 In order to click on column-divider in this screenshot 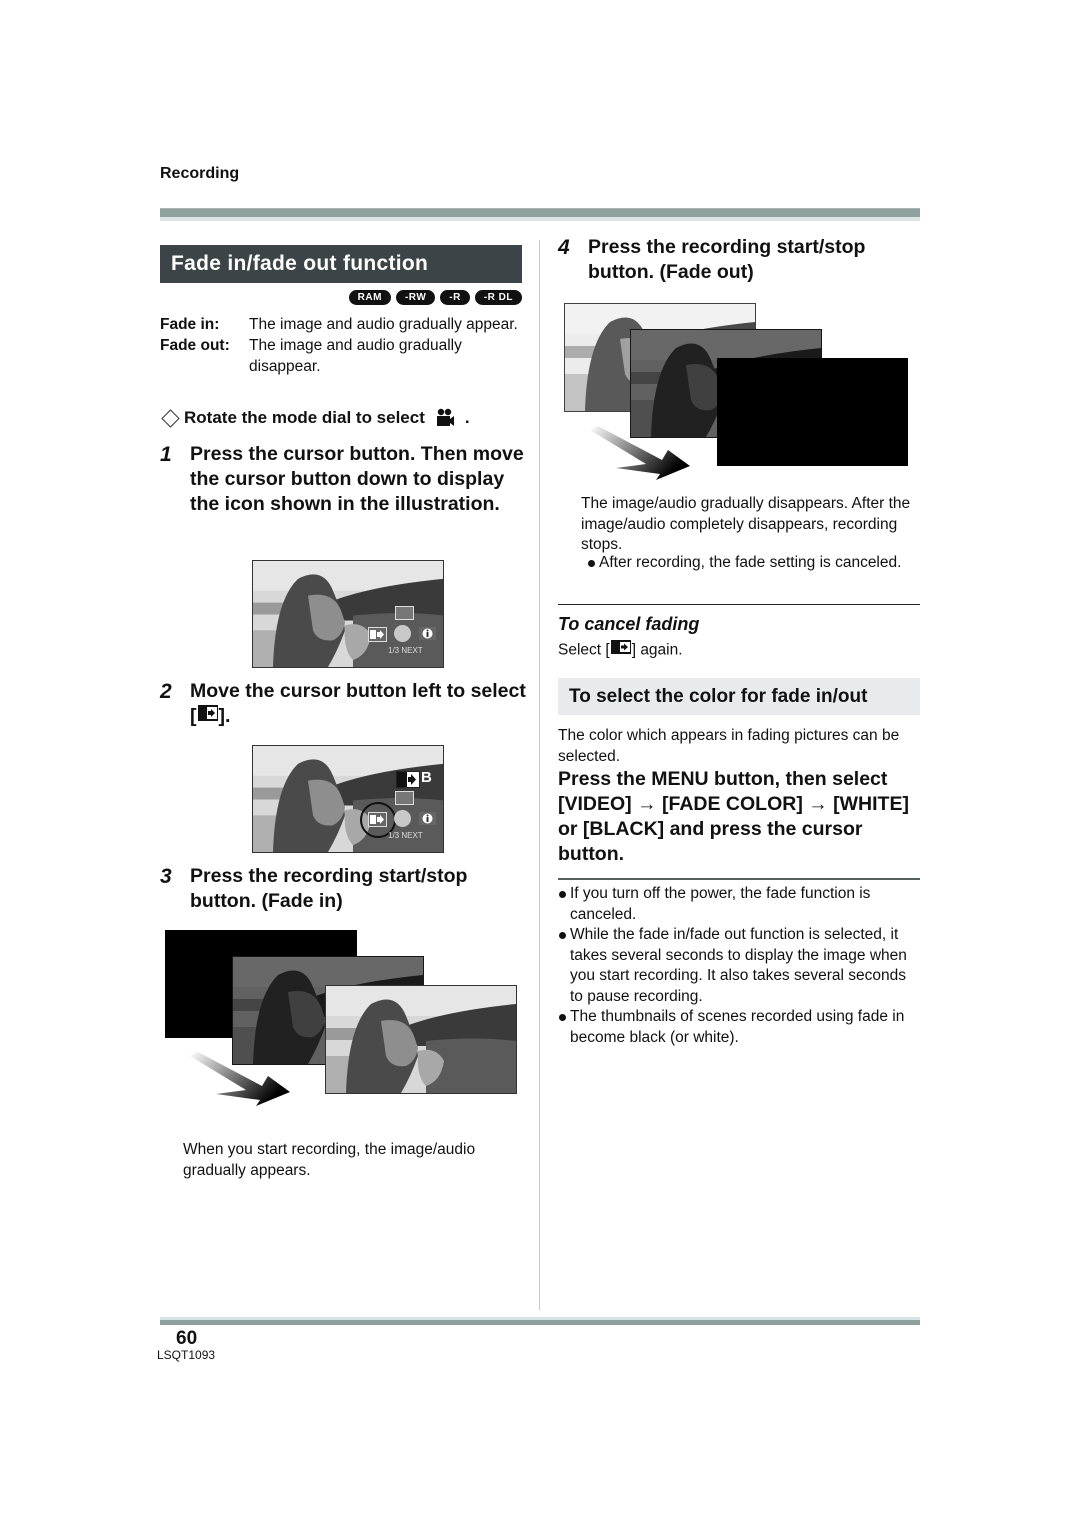, I will do `click(539, 775)`.